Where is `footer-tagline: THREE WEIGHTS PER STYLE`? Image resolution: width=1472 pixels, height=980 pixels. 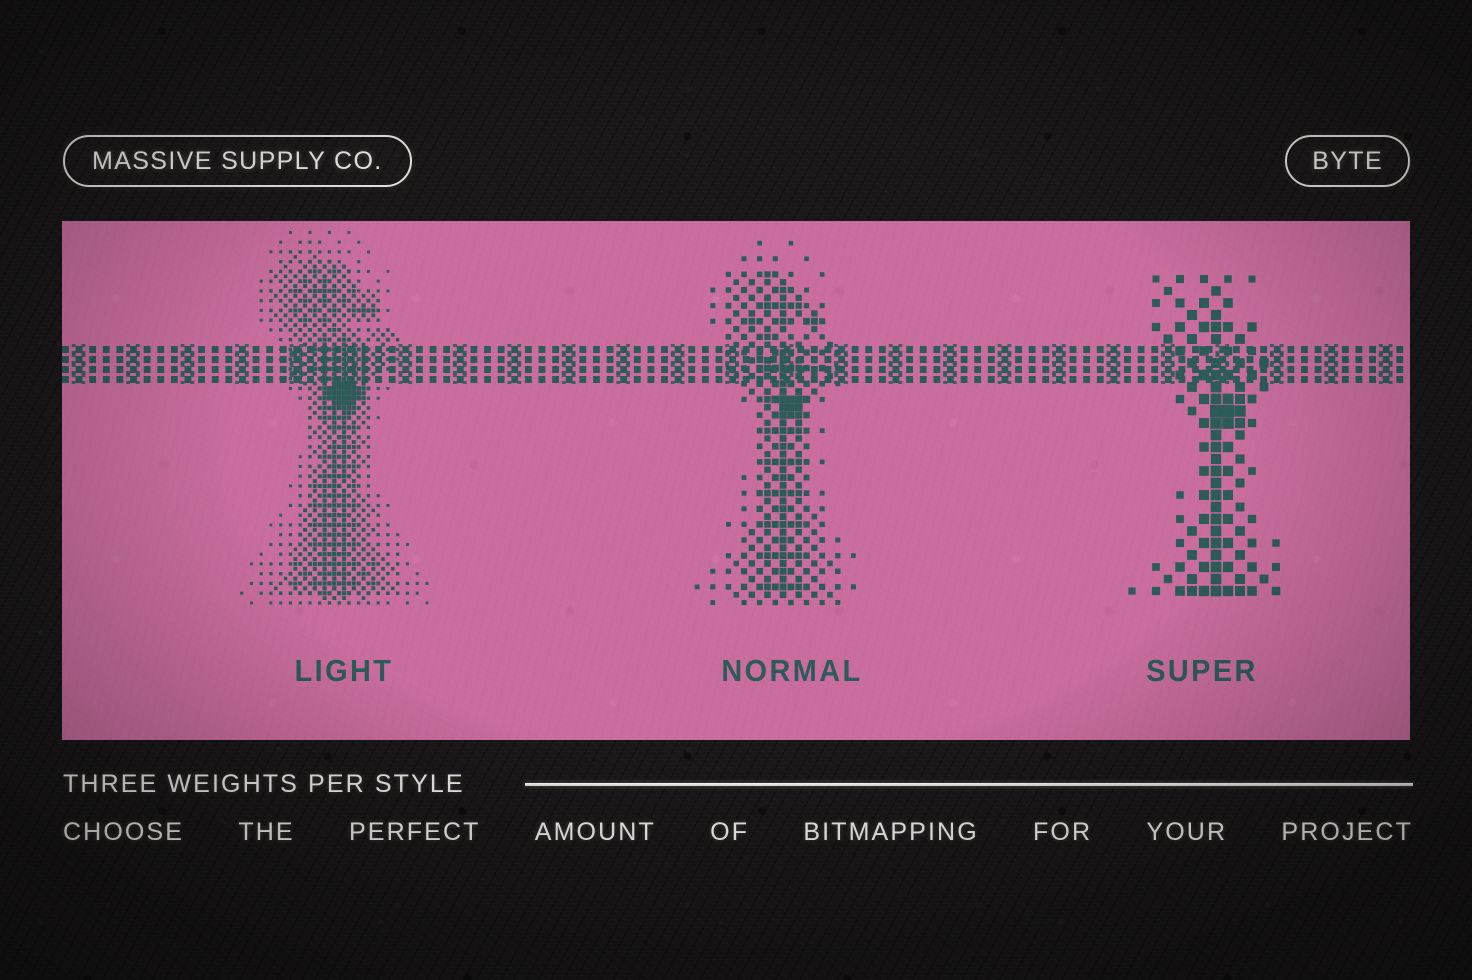 footer-tagline: THREE WEIGHTS PER STYLE is located at coordinates (264, 783).